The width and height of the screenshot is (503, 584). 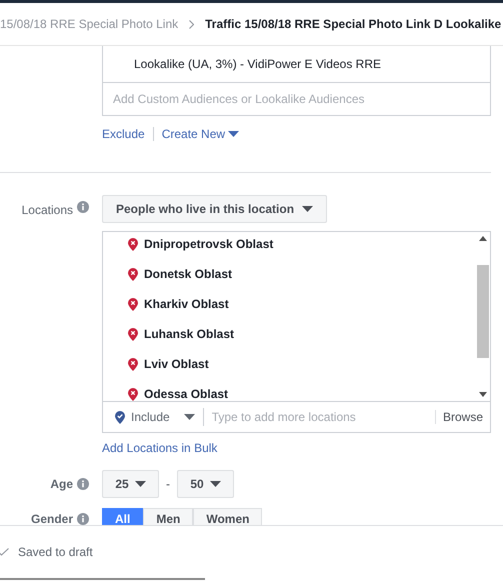 What do you see at coordinates (153, 417) in the screenshot?
I see `include-dropdown: Include` at bounding box center [153, 417].